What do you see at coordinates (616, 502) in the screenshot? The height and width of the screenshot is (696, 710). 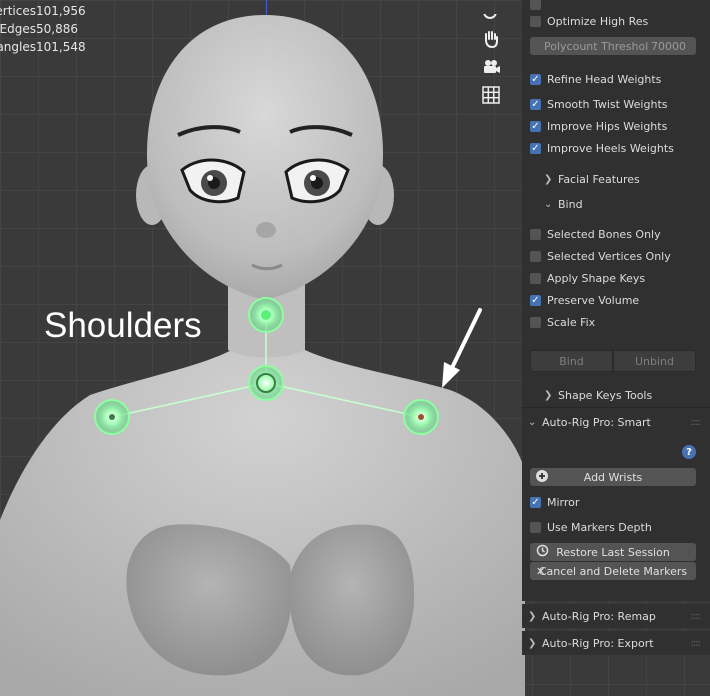 I see `mirror-row: Mirror` at bounding box center [616, 502].